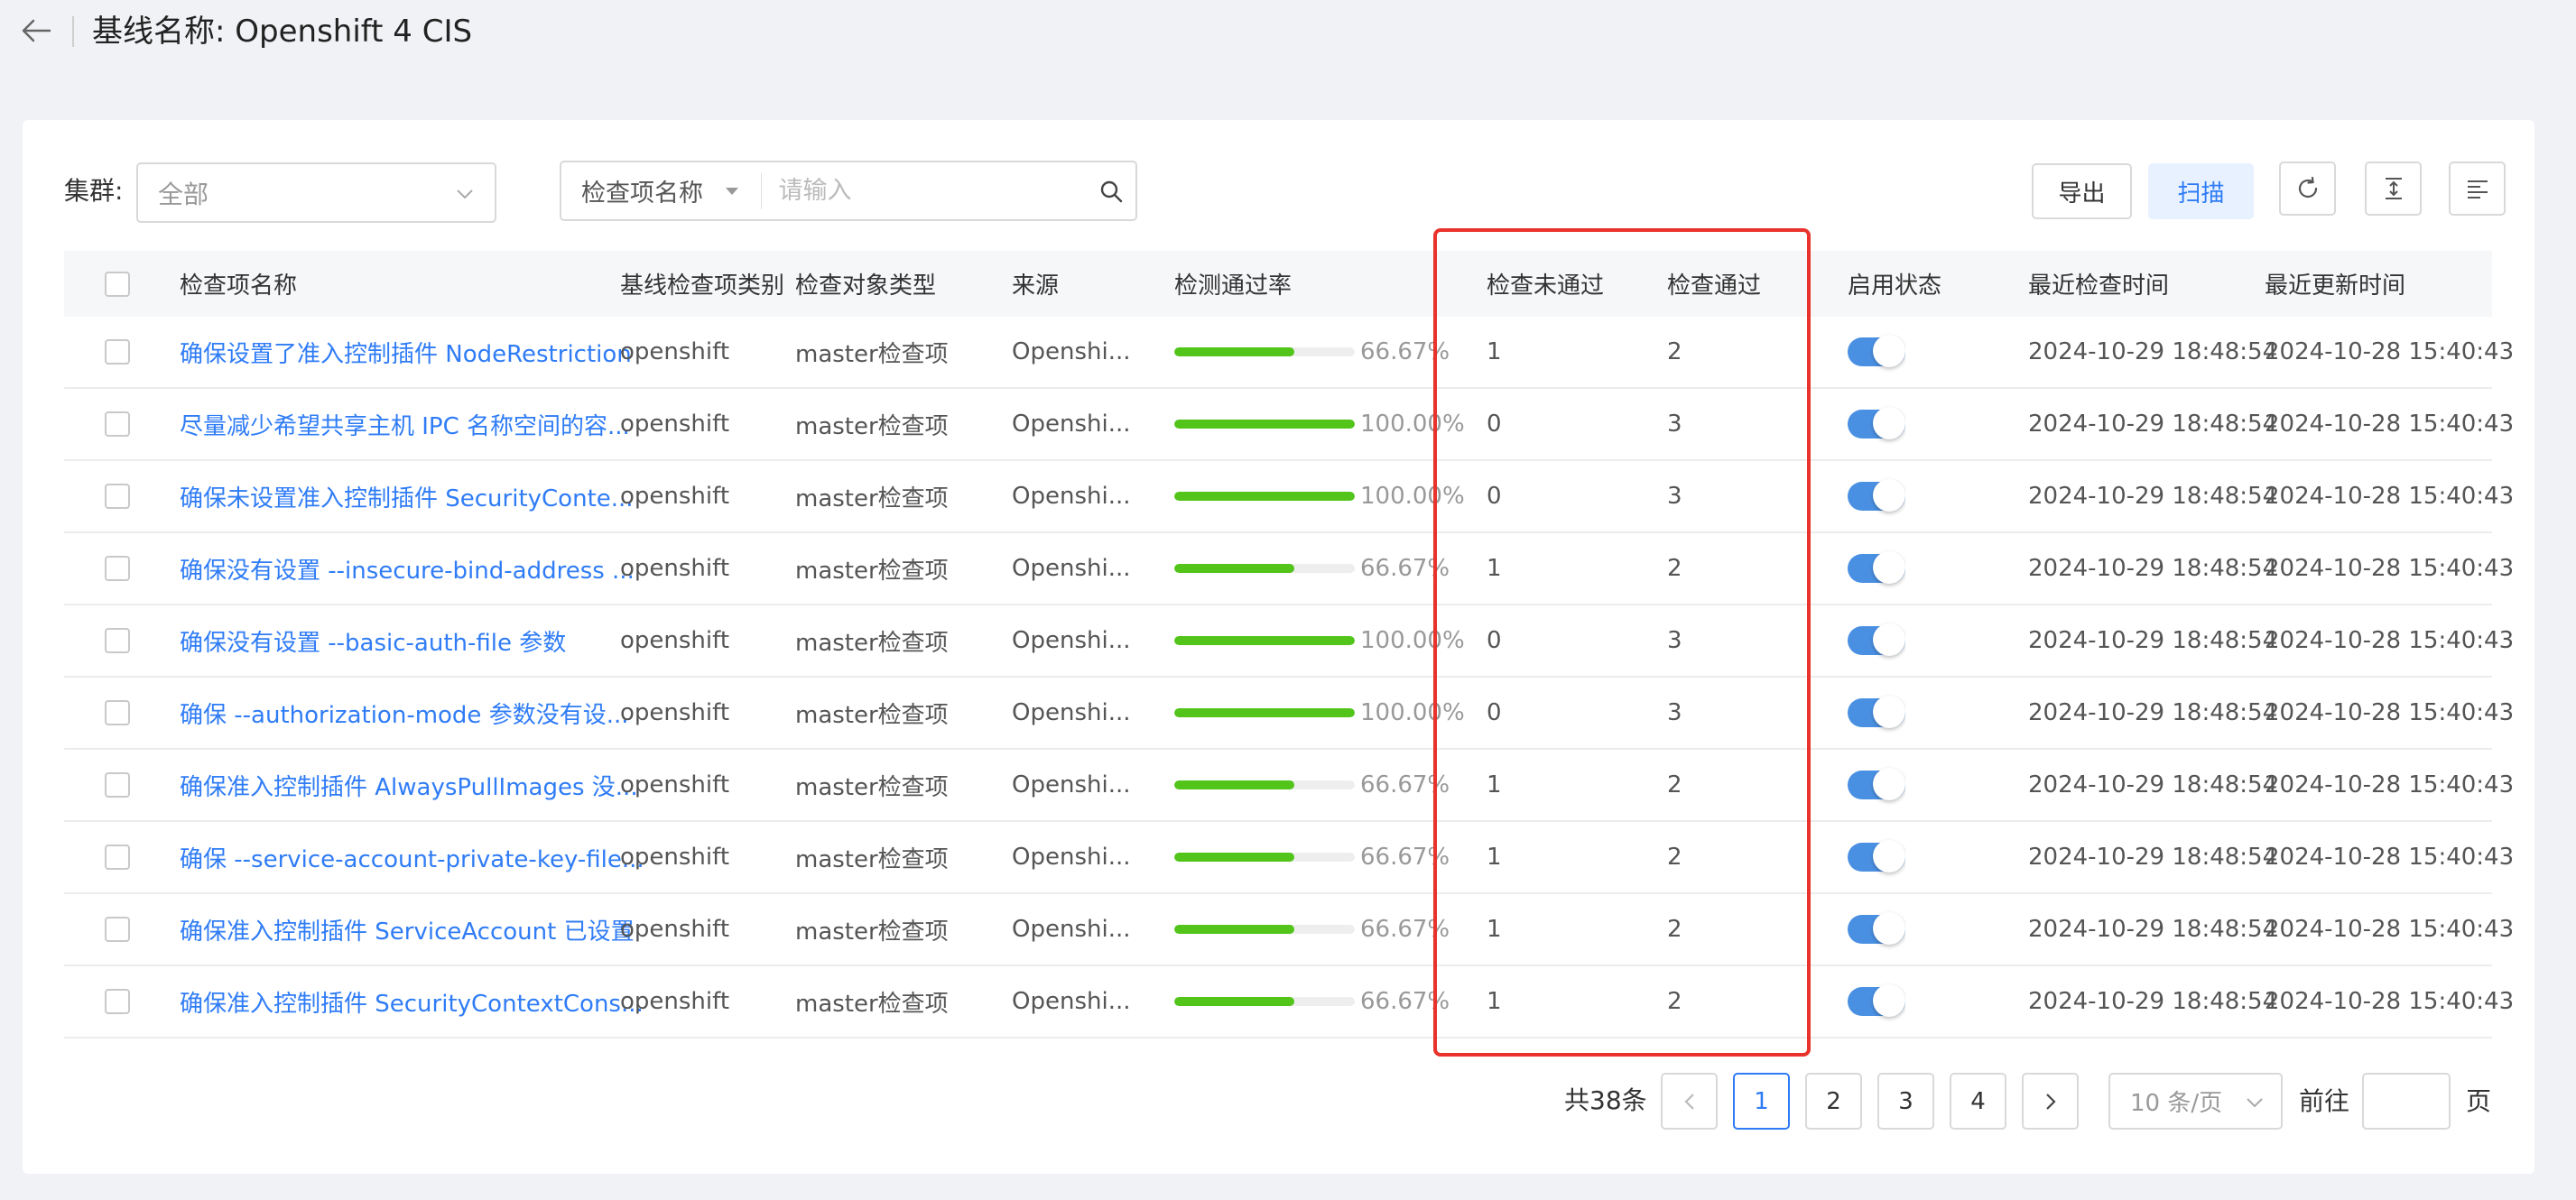 This screenshot has width=2576, height=1200. What do you see at coordinates (2390, 568) in the screenshot?
I see `last-update-time-cell: 2024-10-28 15:40:43` at bounding box center [2390, 568].